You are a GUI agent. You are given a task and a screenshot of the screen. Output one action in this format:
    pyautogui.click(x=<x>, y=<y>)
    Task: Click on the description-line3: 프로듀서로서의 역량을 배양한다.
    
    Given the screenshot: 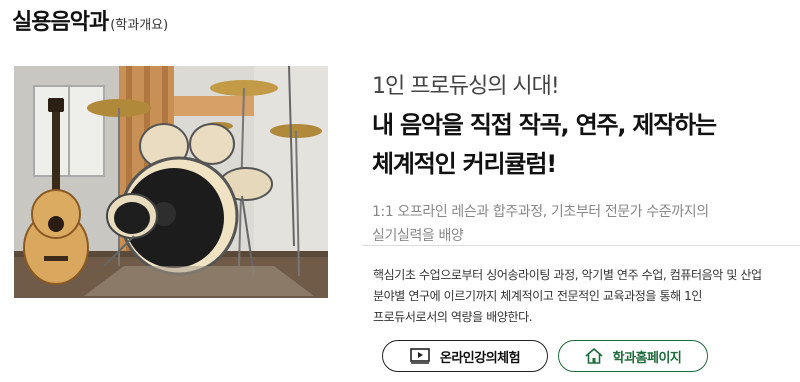 What is the action you would take?
    pyautogui.click(x=453, y=317)
    